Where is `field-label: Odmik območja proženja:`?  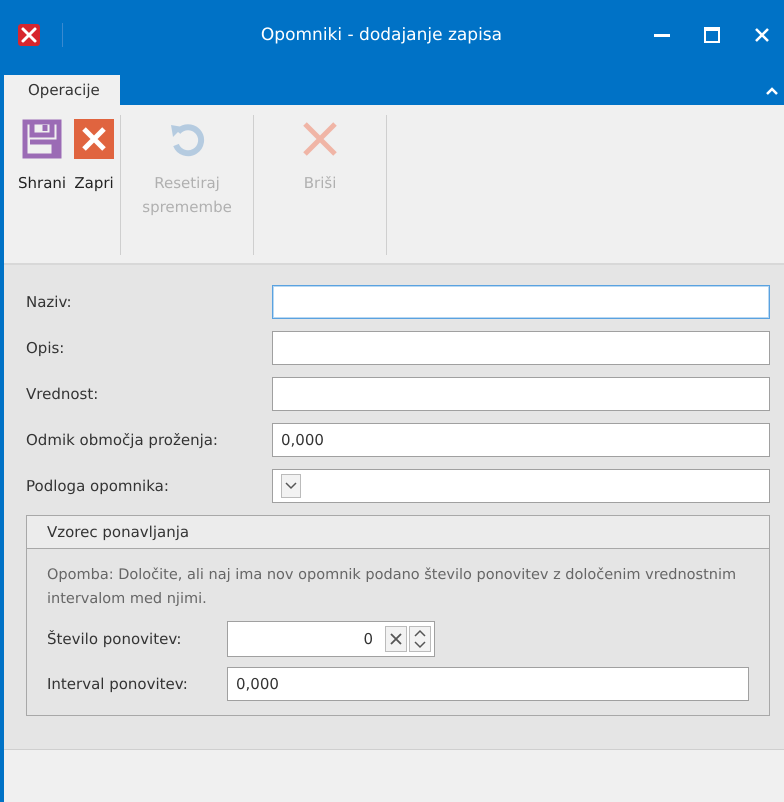 field-label: Odmik območja proženja: is located at coordinates (122, 440).